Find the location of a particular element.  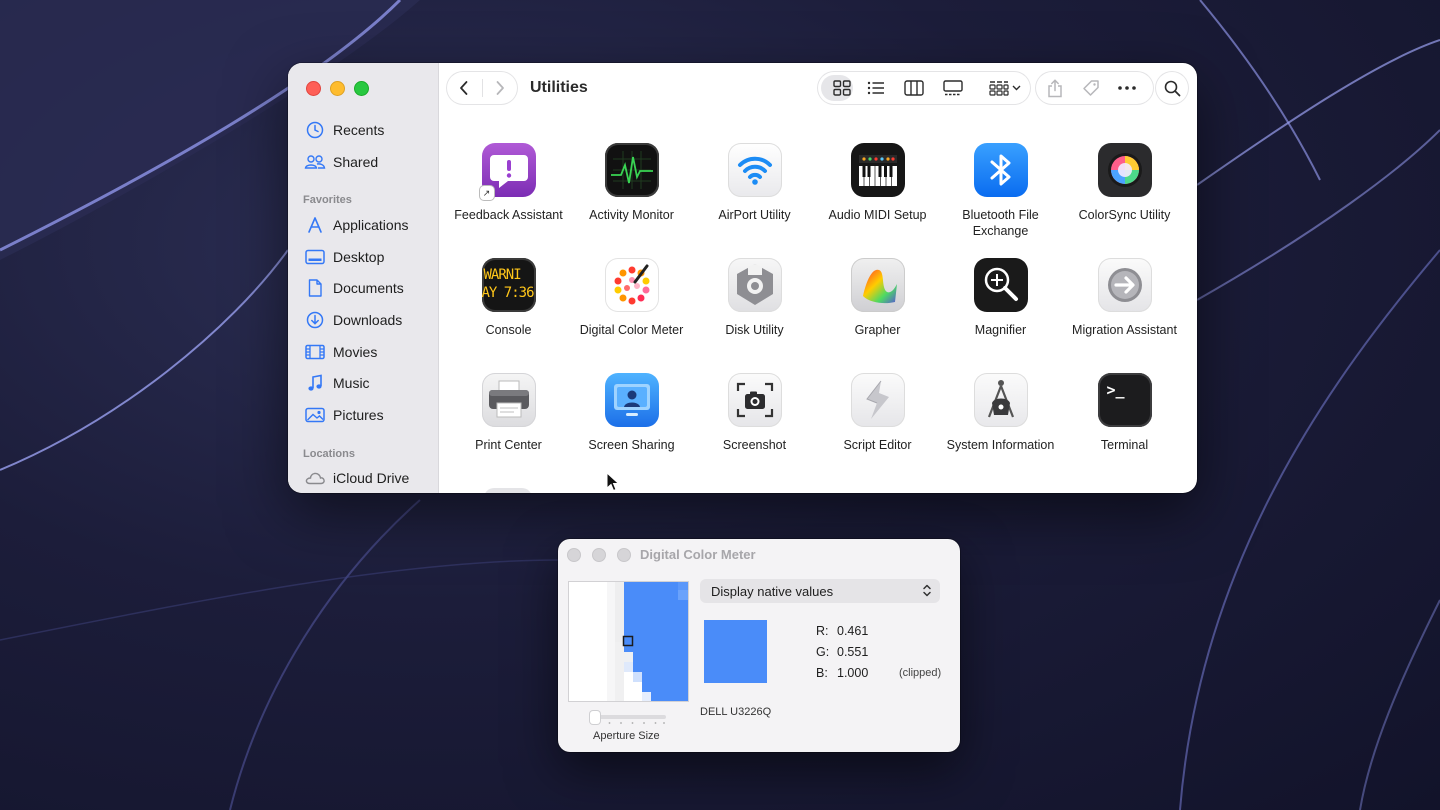

sidebar-item-applications: Applications is located at coordinates (356, 225).